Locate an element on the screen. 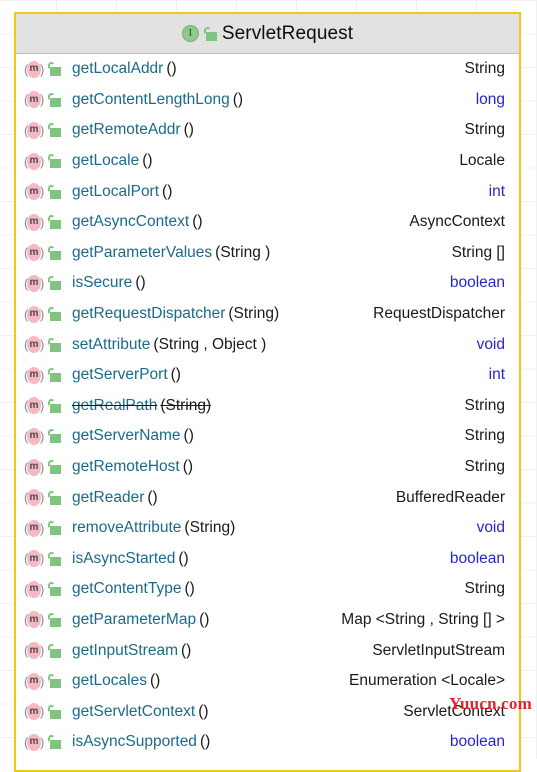 The image size is (537, 772). member-row: (m) getContentType() String is located at coordinates (267, 589).